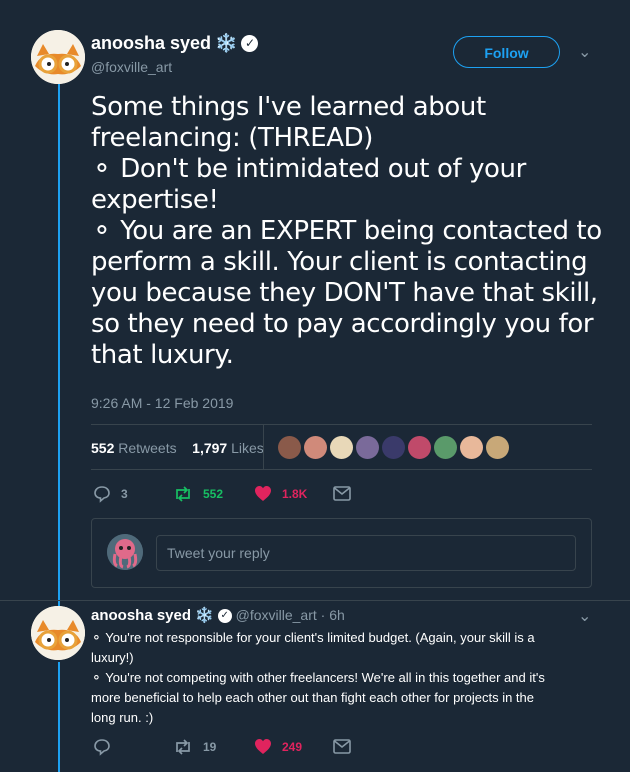  What do you see at coordinates (344, 293) in the screenshot?
I see `tweet-text-line: you because they DON'T have that skill,` at bounding box center [344, 293].